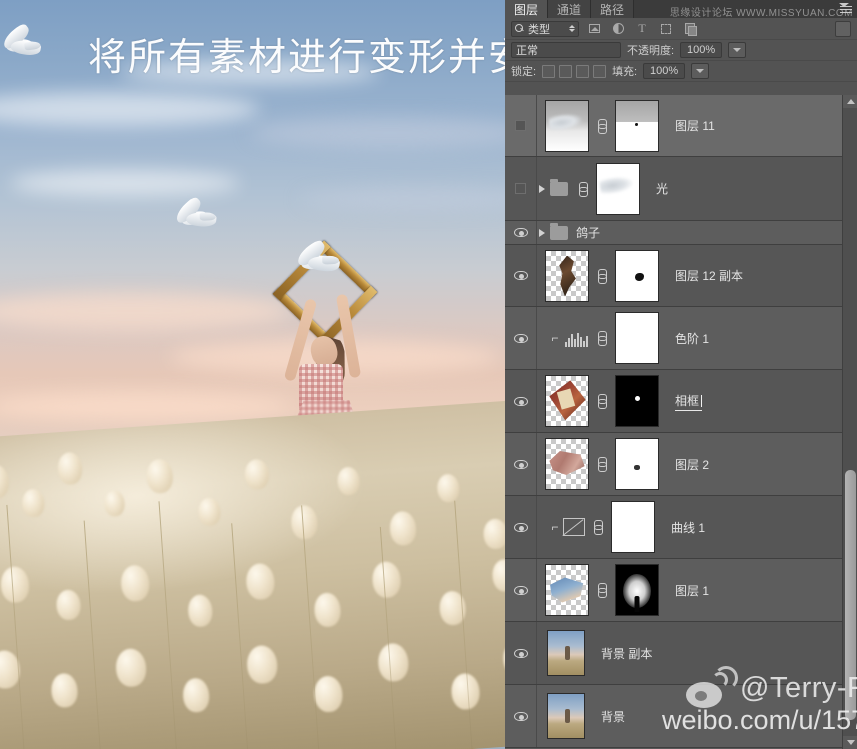  I want to click on lock-transparency-icon, so click(549, 71).